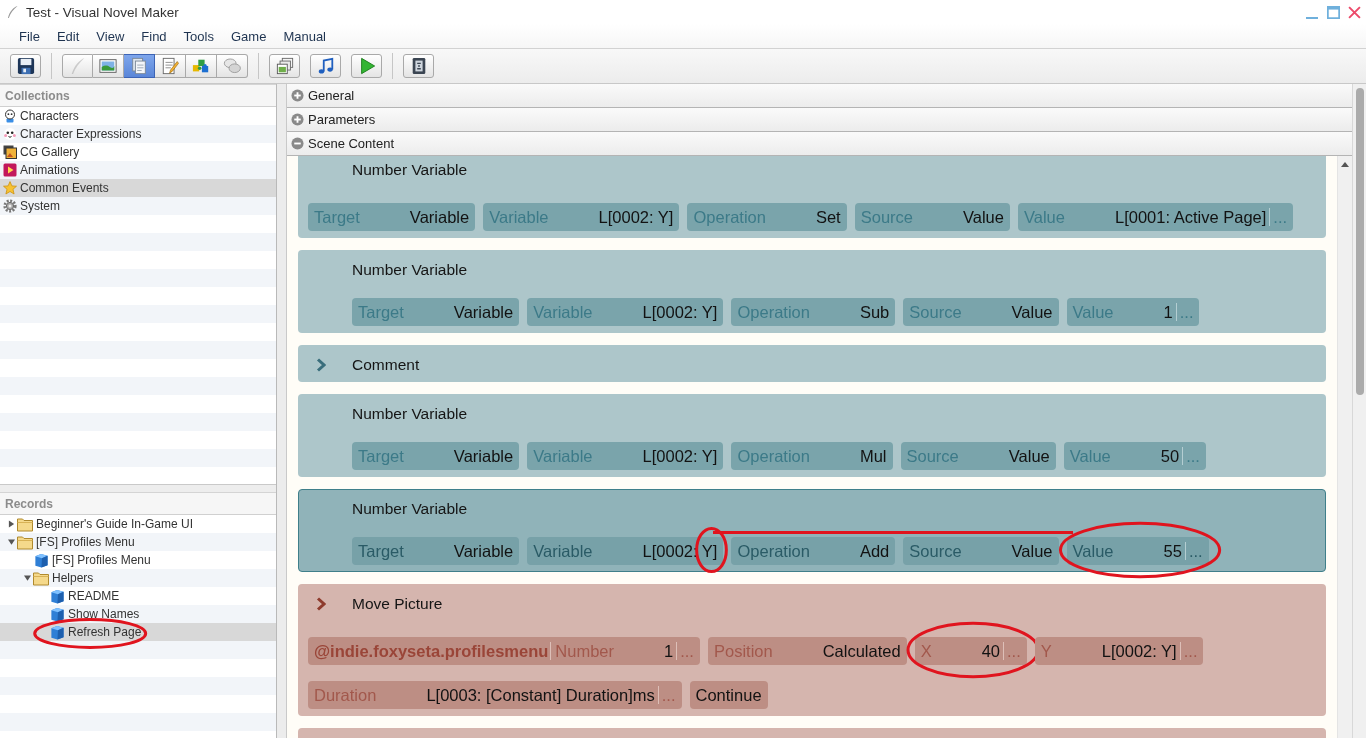 The image size is (1366, 738). What do you see at coordinates (874, 312) in the screenshot?
I see `param-value: Sub` at bounding box center [874, 312].